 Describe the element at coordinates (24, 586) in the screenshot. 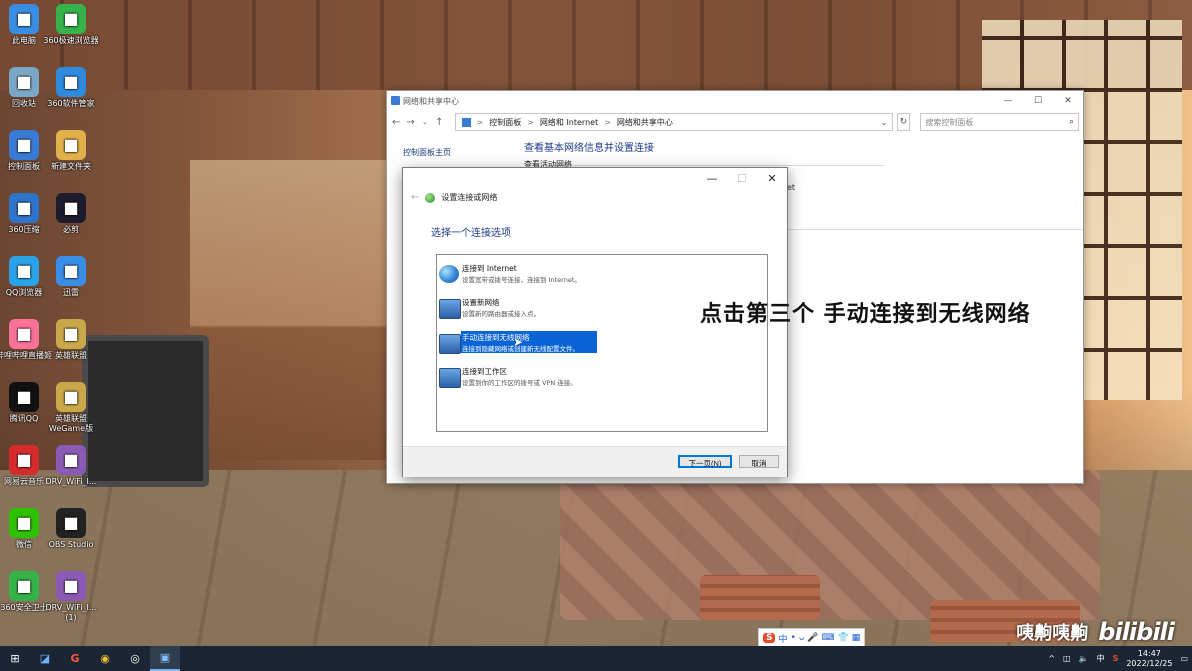

I see `security-guard-icon: ■` at that location.